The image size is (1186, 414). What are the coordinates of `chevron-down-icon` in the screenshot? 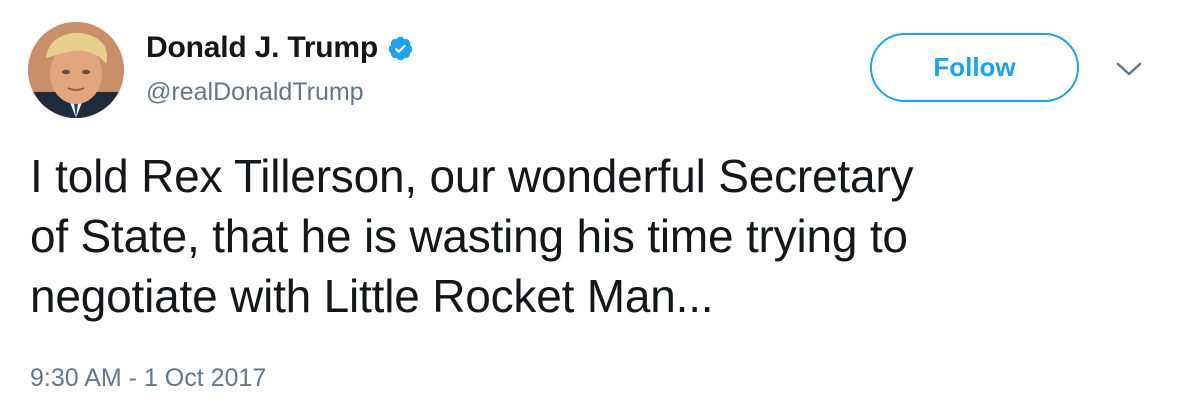 It's located at (1129, 69).